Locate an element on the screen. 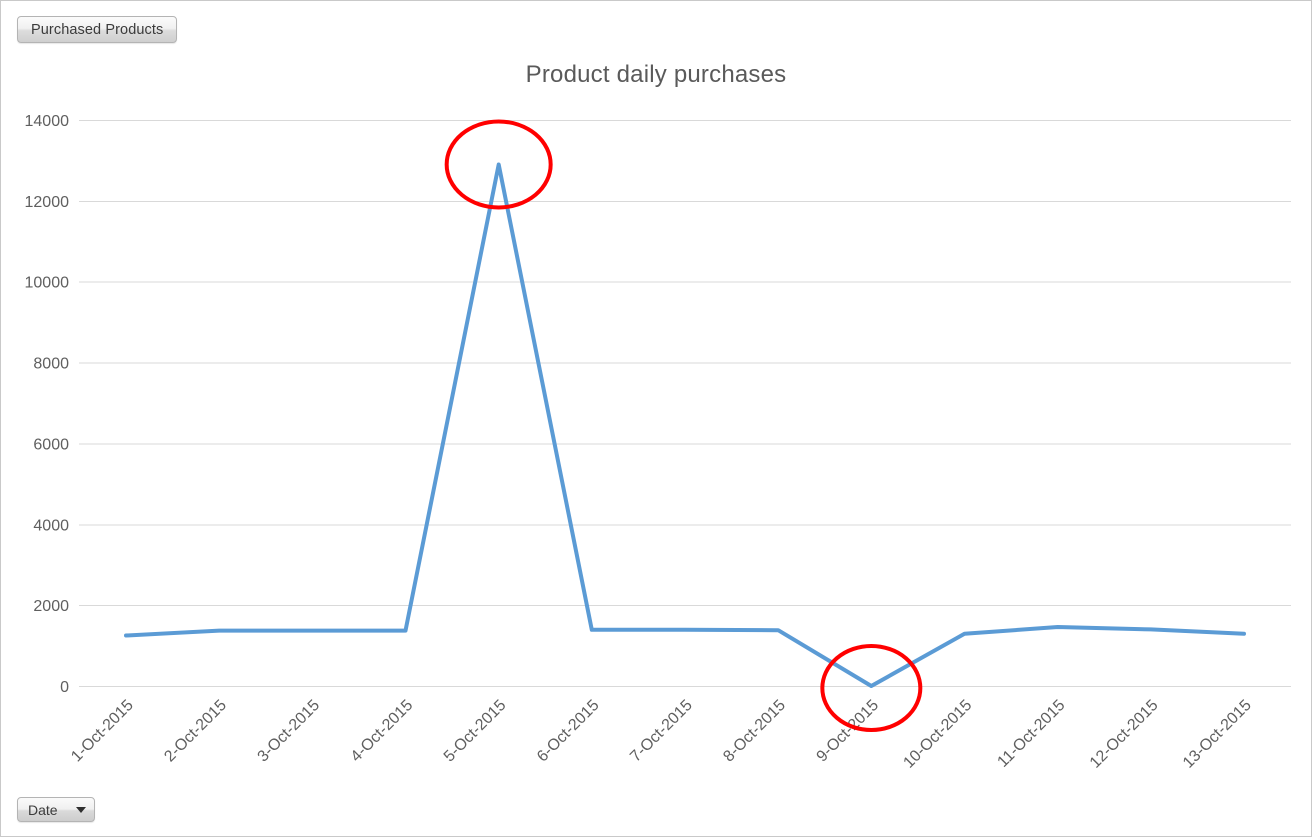  x-axis-tick-label: 13-Oct-2015 is located at coordinates (1217, 734).